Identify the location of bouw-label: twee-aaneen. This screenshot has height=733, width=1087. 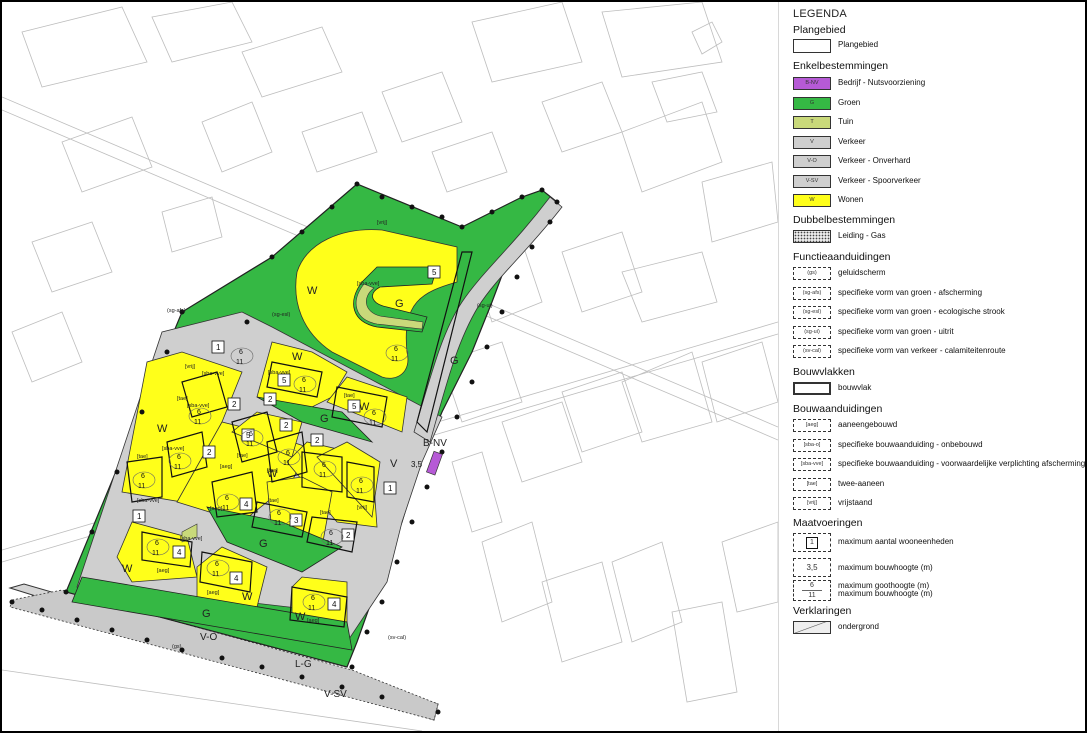
(861, 483).